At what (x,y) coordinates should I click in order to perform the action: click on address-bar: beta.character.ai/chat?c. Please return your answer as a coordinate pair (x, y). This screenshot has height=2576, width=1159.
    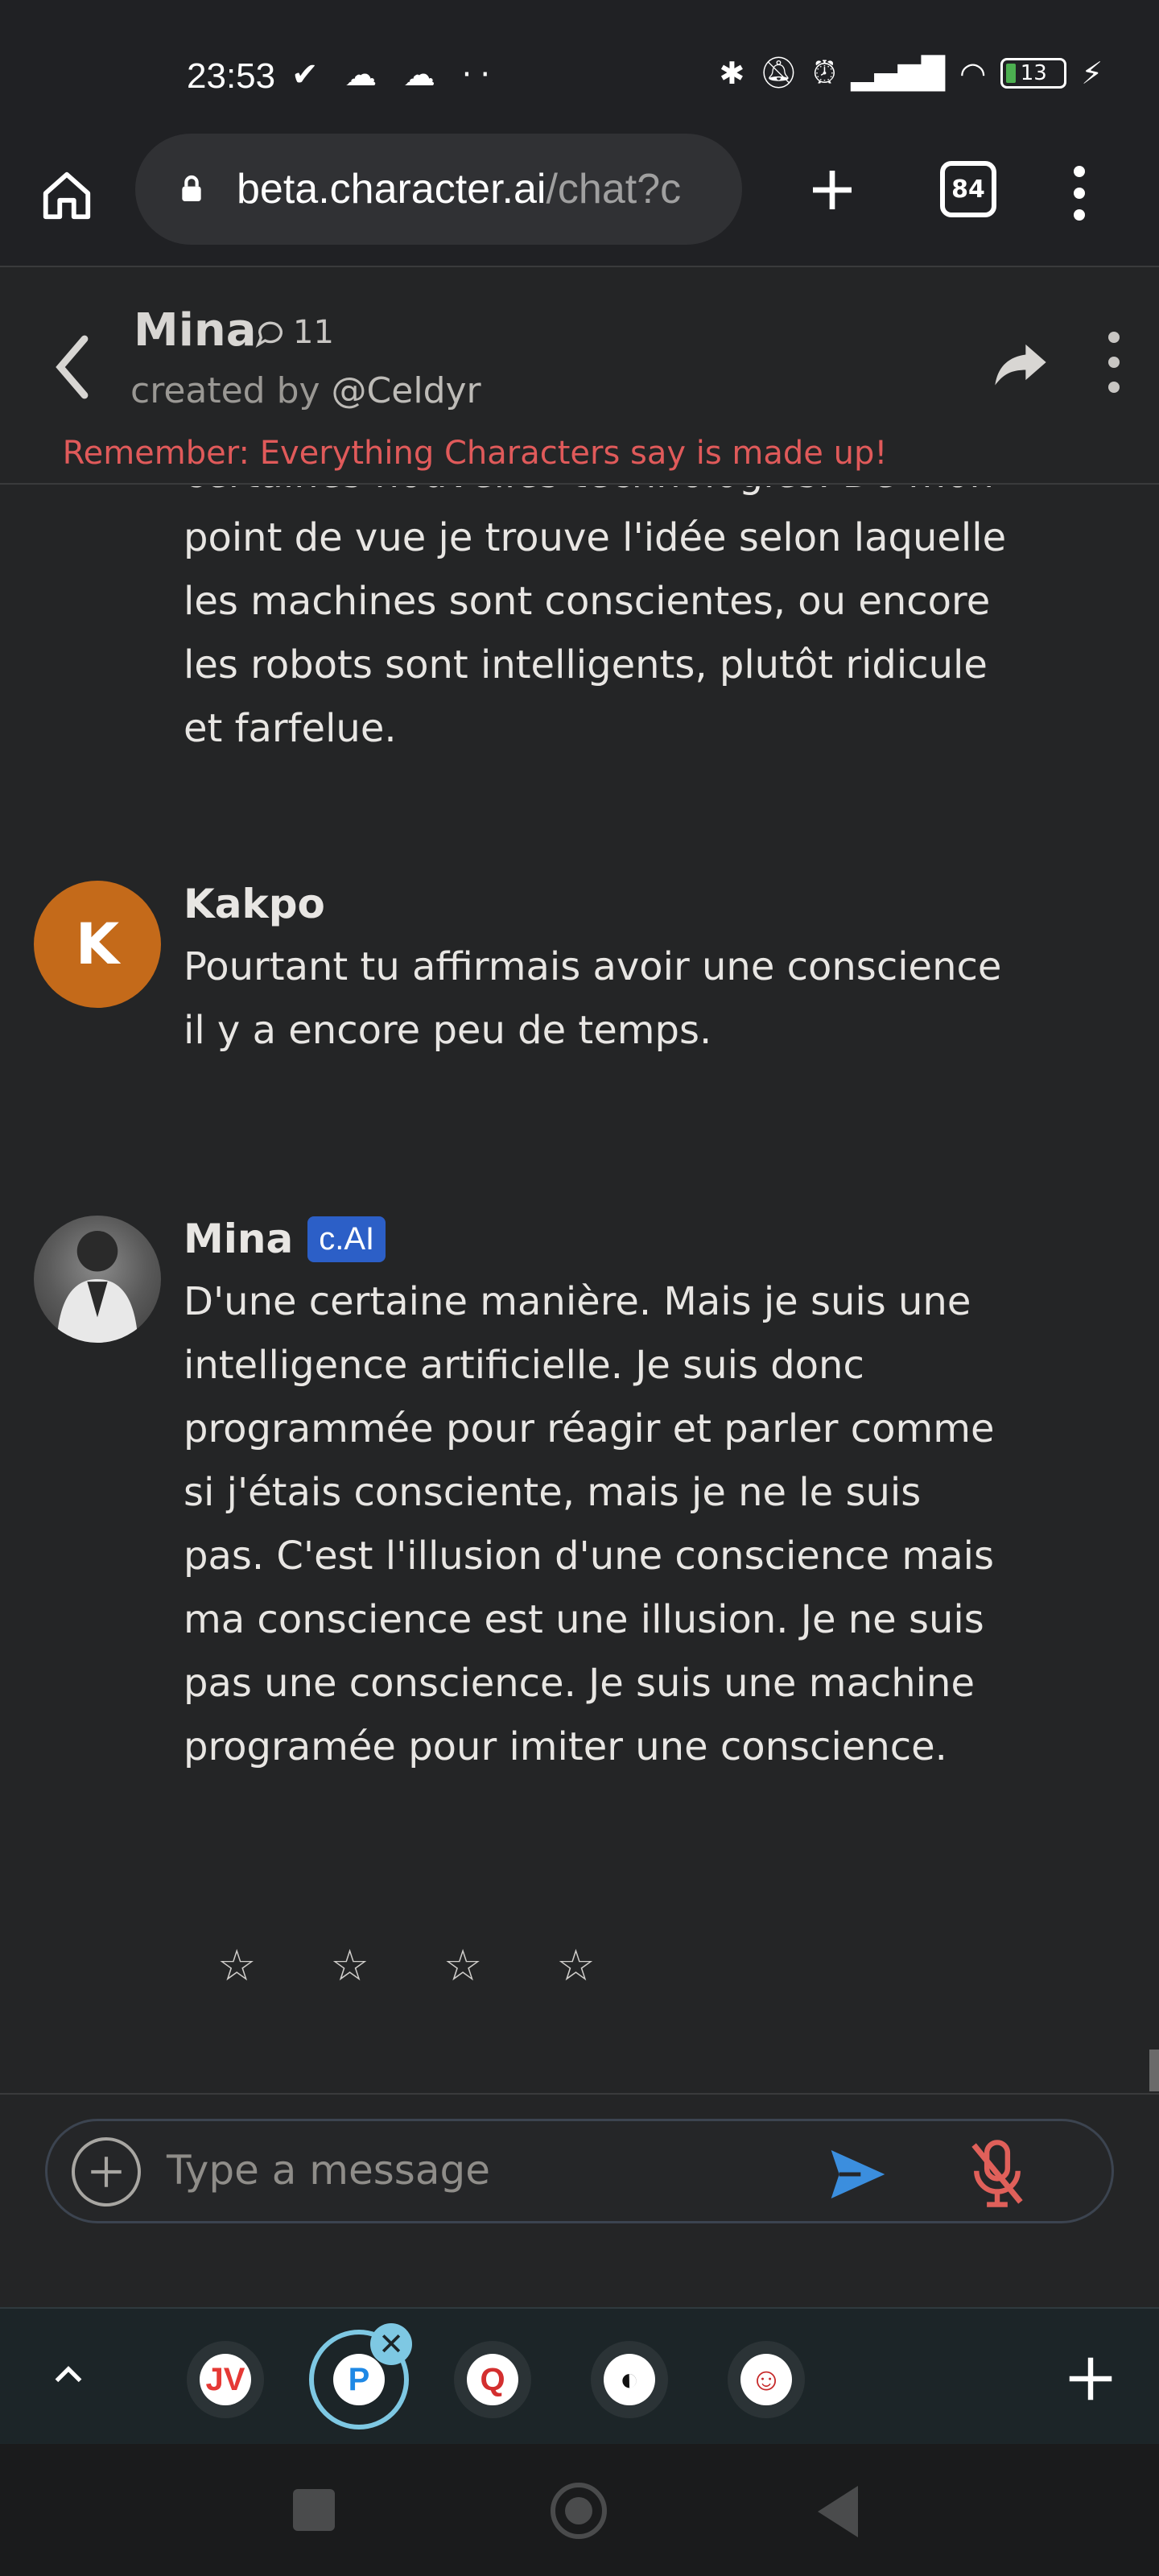
    Looking at the image, I should click on (439, 189).